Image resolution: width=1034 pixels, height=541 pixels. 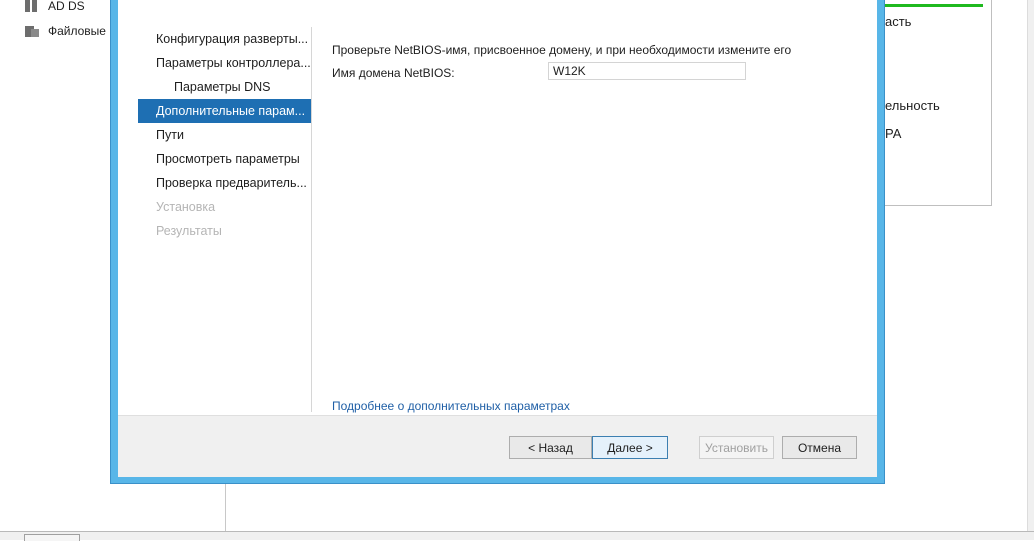 I want to click on step-dns-options: Параметры DNS, so click(x=225, y=87).